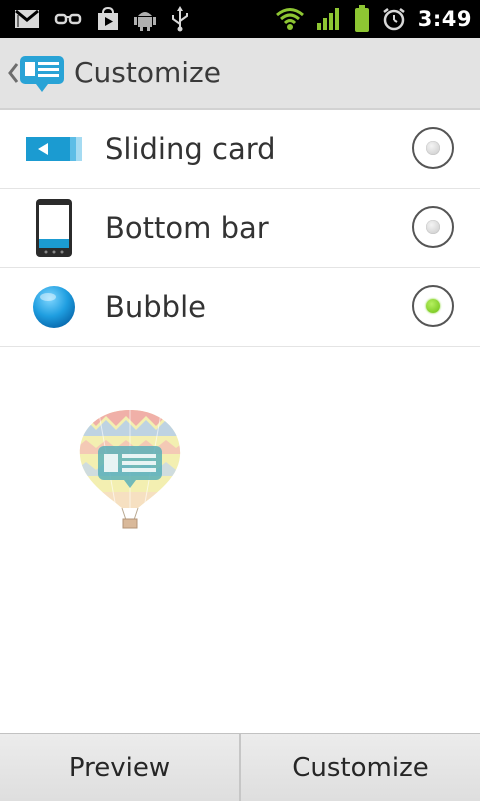  Describe the element at coordinates (54, 228) in the screenshot. I see `phone-bottom-bar-icon` at that location.